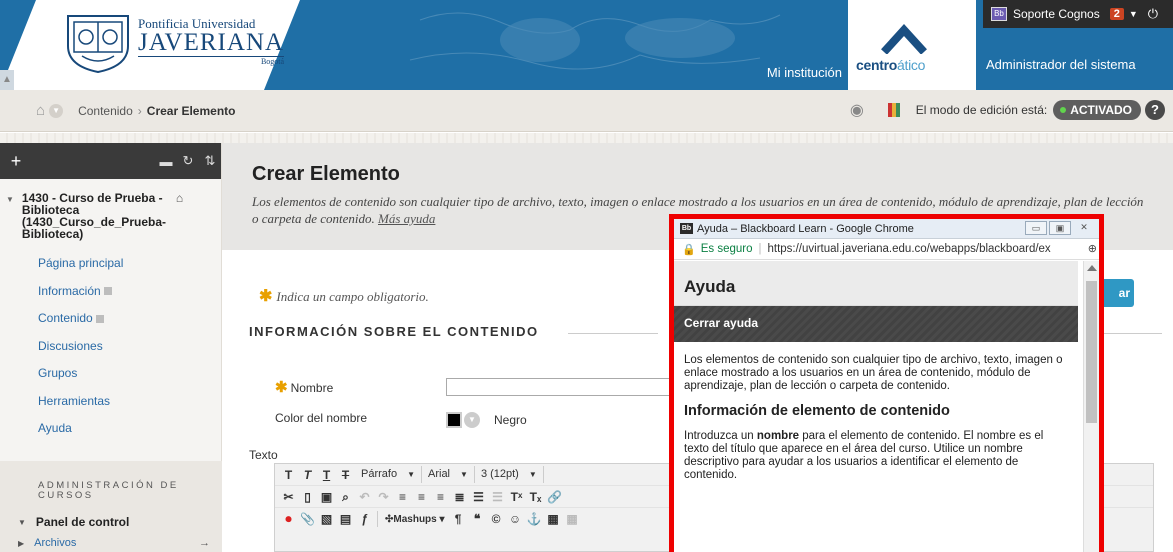 The width and height of the screenshot is (1173, 552). Describe the element at coordinates (553, 519) in the screenshot. I see `table-icon: ▦` at that location.